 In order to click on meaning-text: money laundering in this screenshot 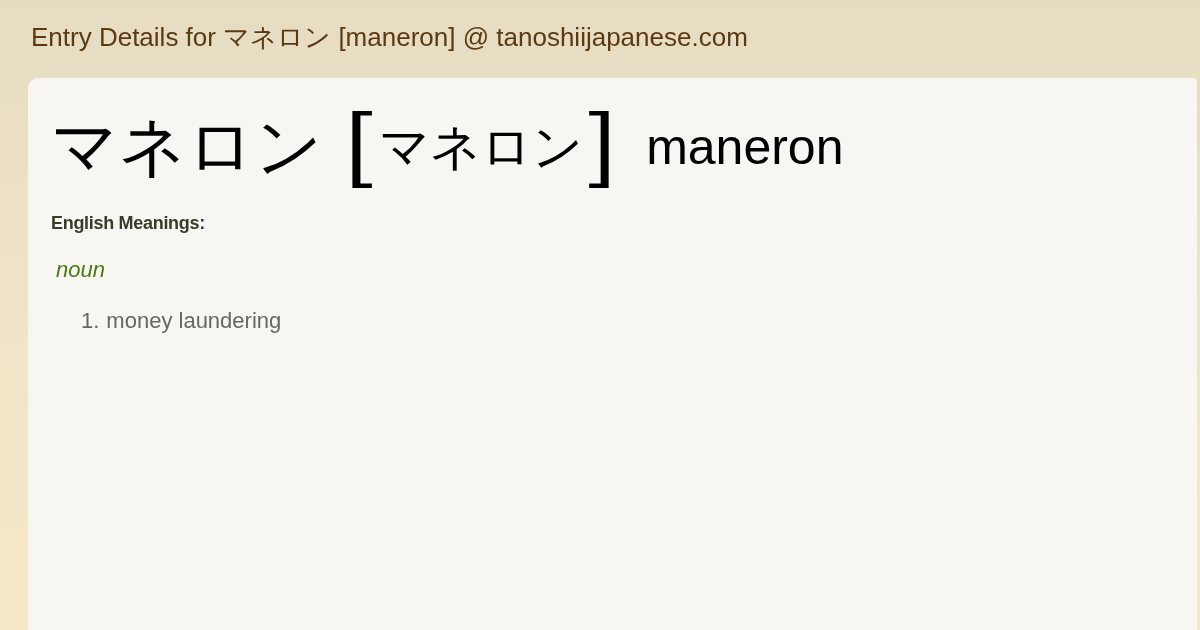, I will do `click(194, 321)`.